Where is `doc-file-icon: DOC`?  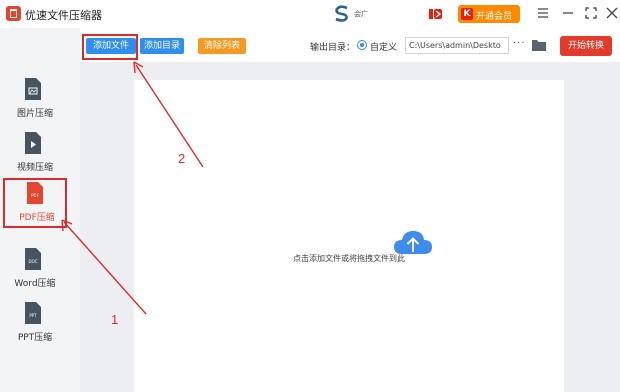
doc-file-icon: DOC is located at coordinates (33, 259).